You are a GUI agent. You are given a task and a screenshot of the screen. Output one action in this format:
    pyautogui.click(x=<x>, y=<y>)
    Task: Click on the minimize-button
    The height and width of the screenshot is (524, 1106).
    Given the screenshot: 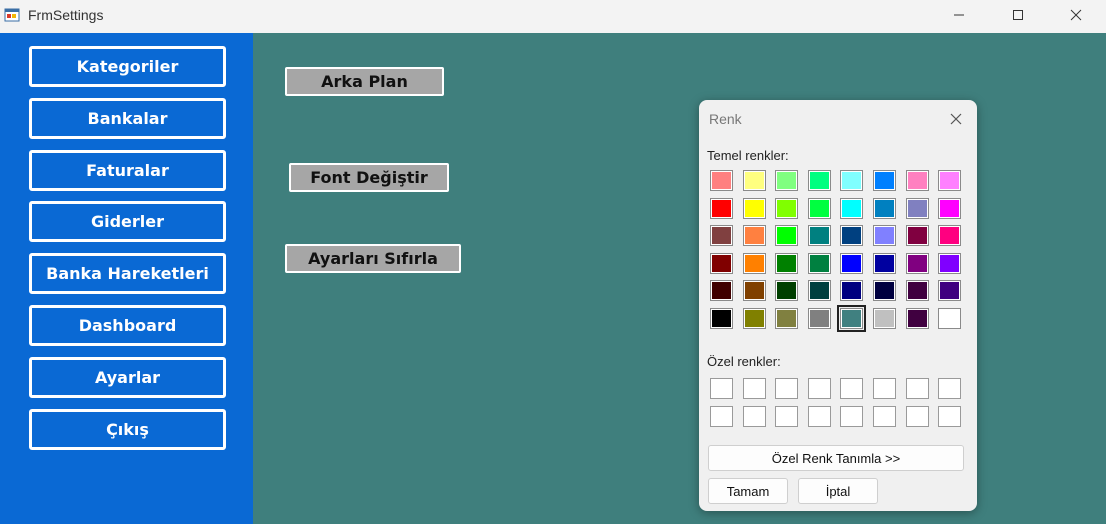 What is the action you would take?
    pyautogui.click(x=959, y=15)
    